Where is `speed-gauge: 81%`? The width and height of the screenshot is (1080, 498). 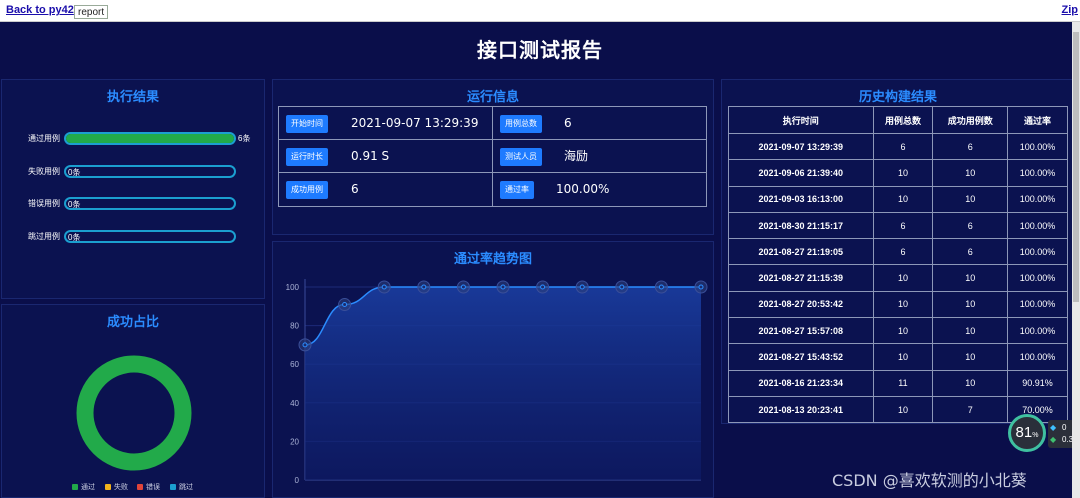 speed-gauge: 81% is located at coordinates (1027, 433).